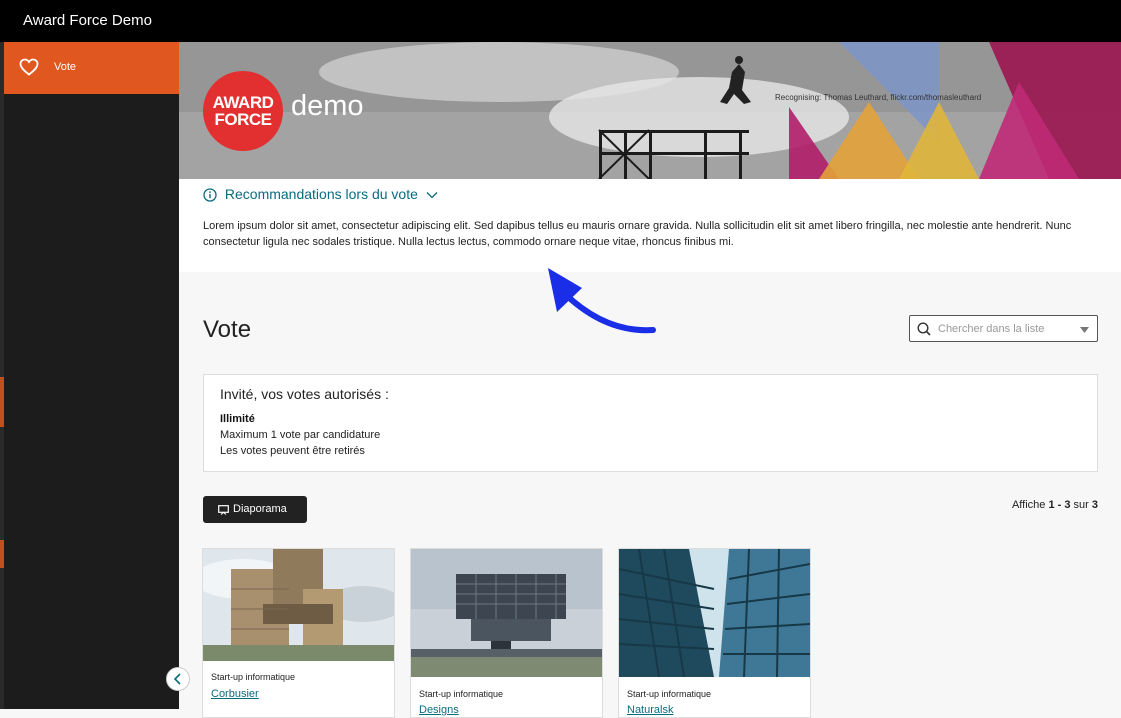 The image size is (1121, 718). I want to click on chevron-down-icon, so click(432, 195).